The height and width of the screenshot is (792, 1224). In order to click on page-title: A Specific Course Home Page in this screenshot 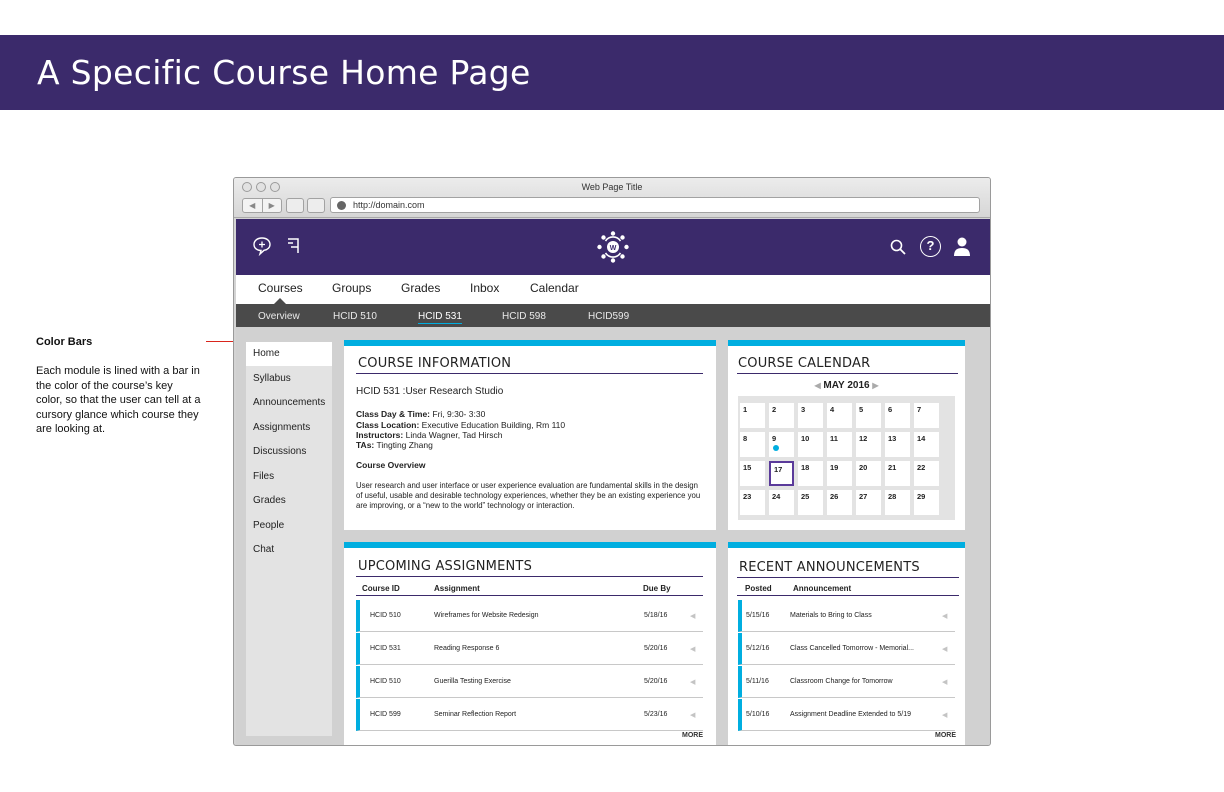, I will do `click(284, 72)`.